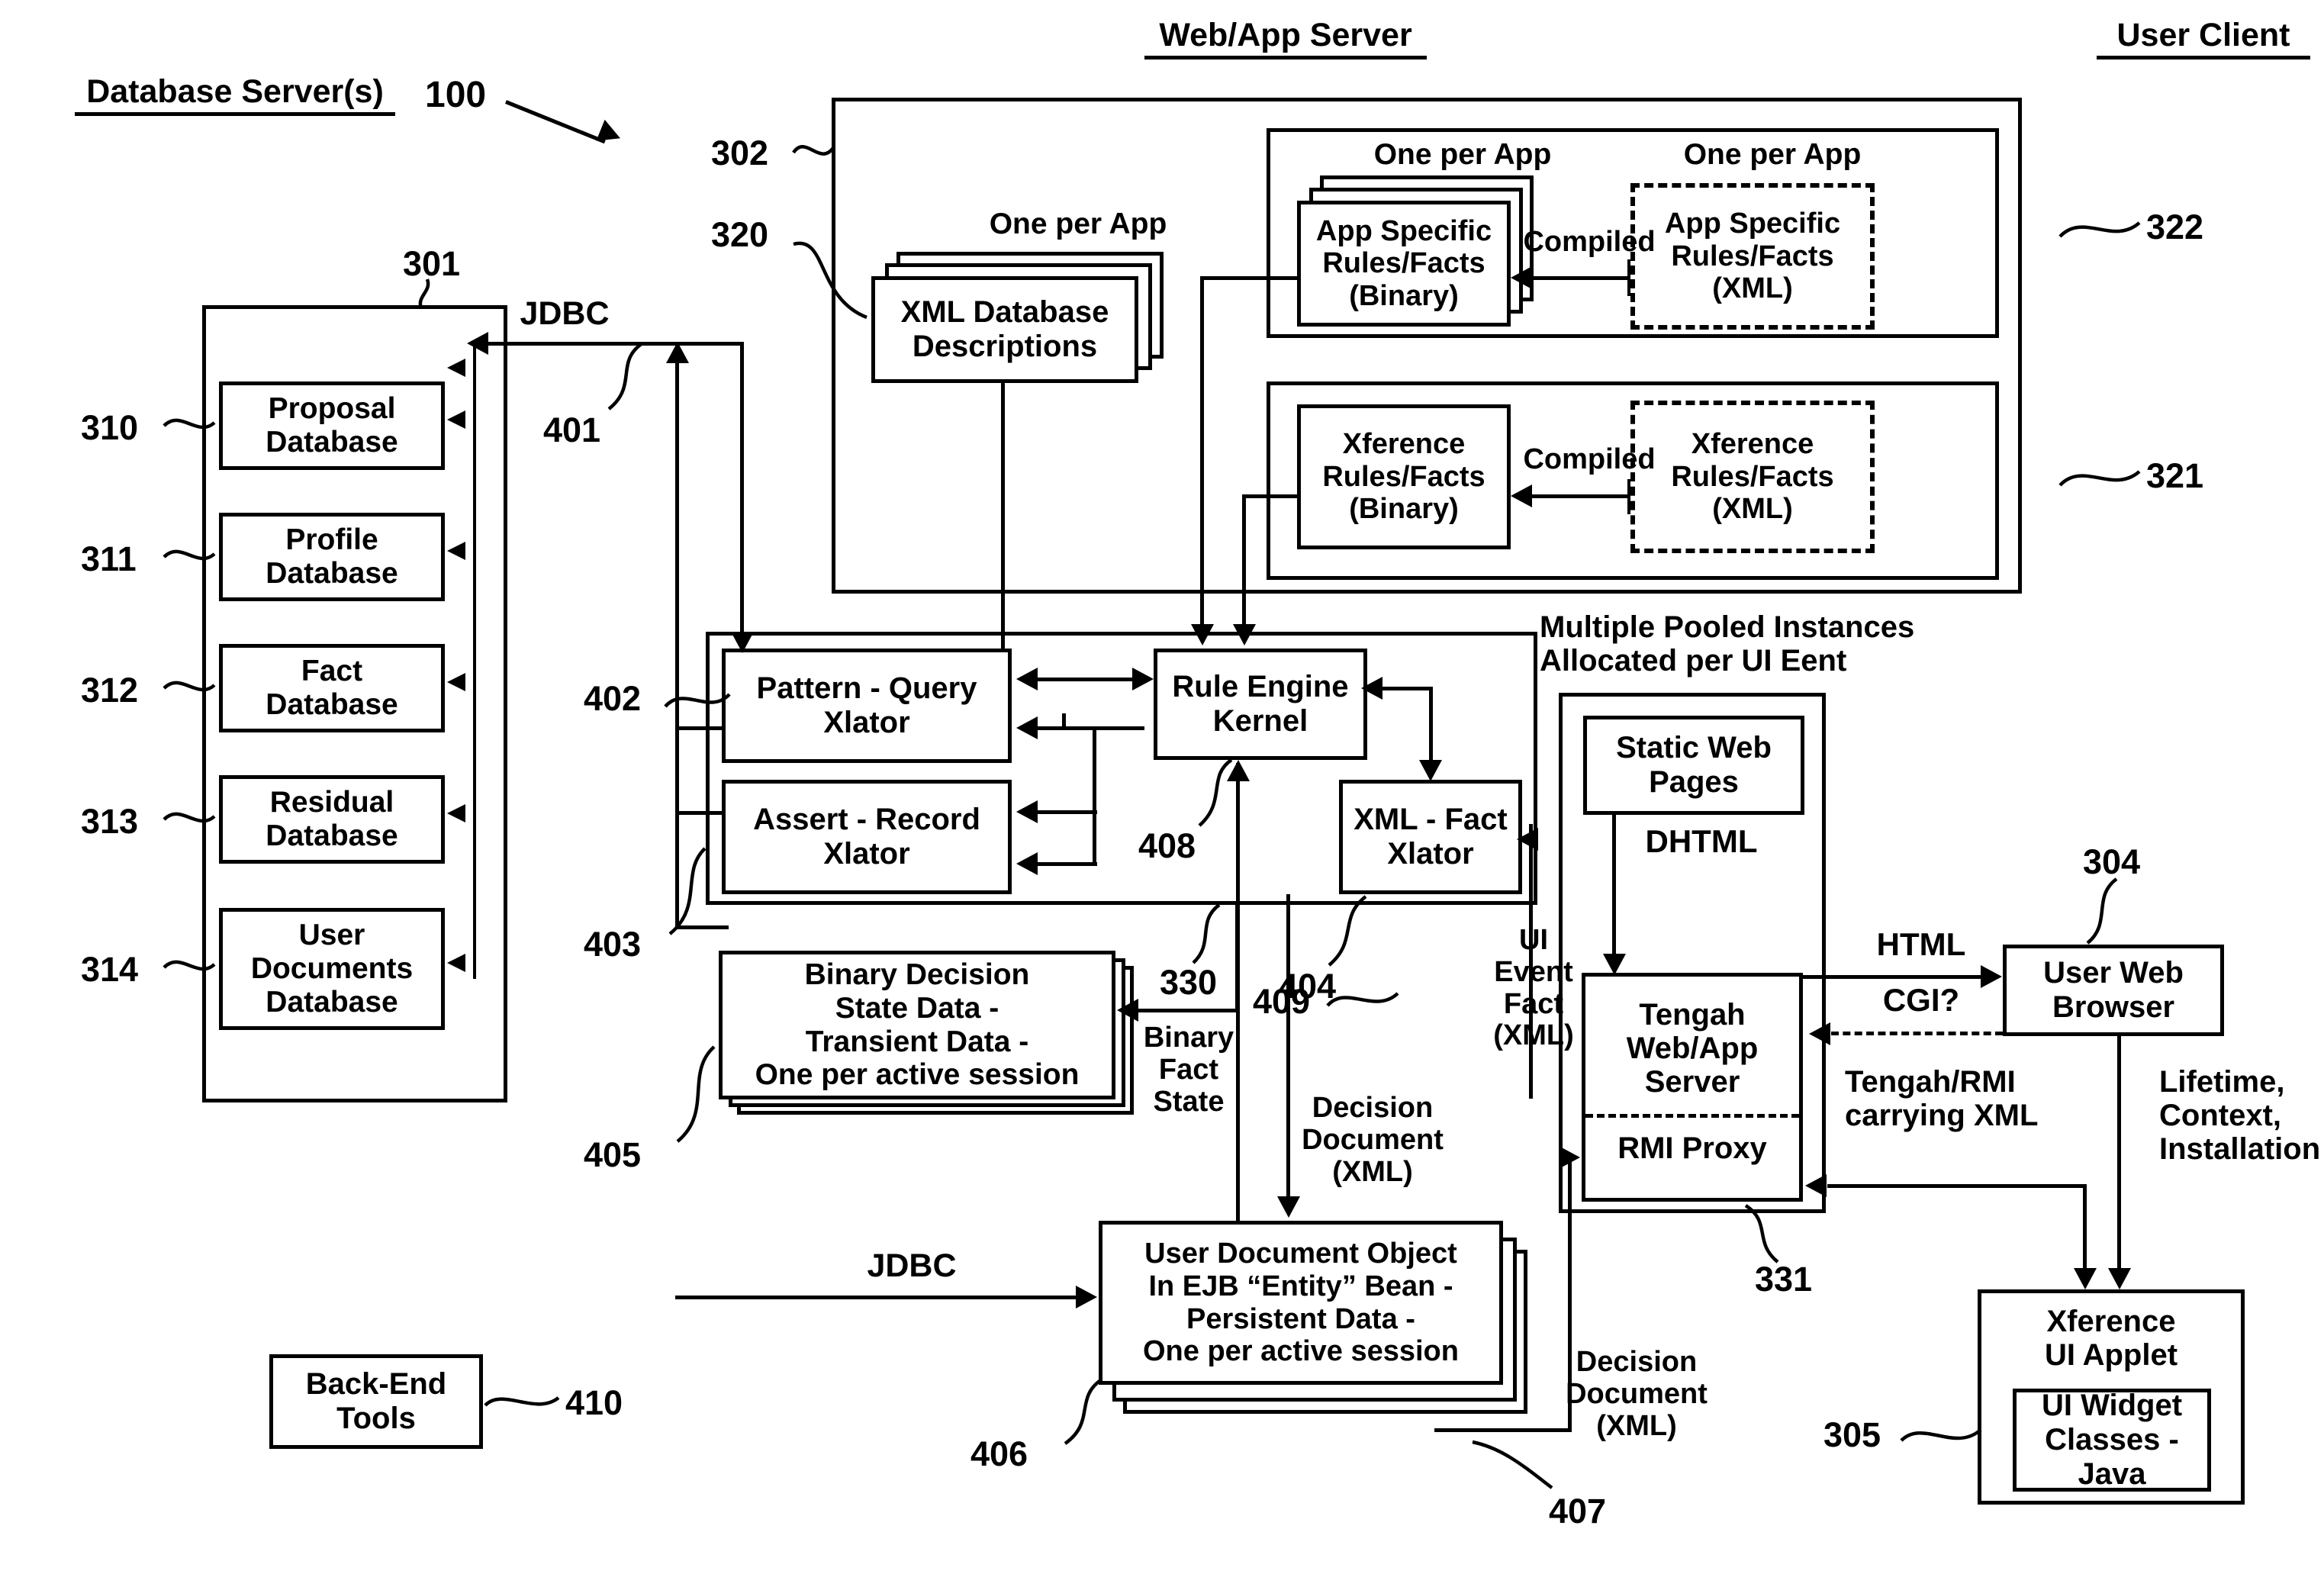  Describe the element at coordinates (1188, 1070) in the screenshot. I see `binary-fact-state-label: Binary Fact State` at that location.